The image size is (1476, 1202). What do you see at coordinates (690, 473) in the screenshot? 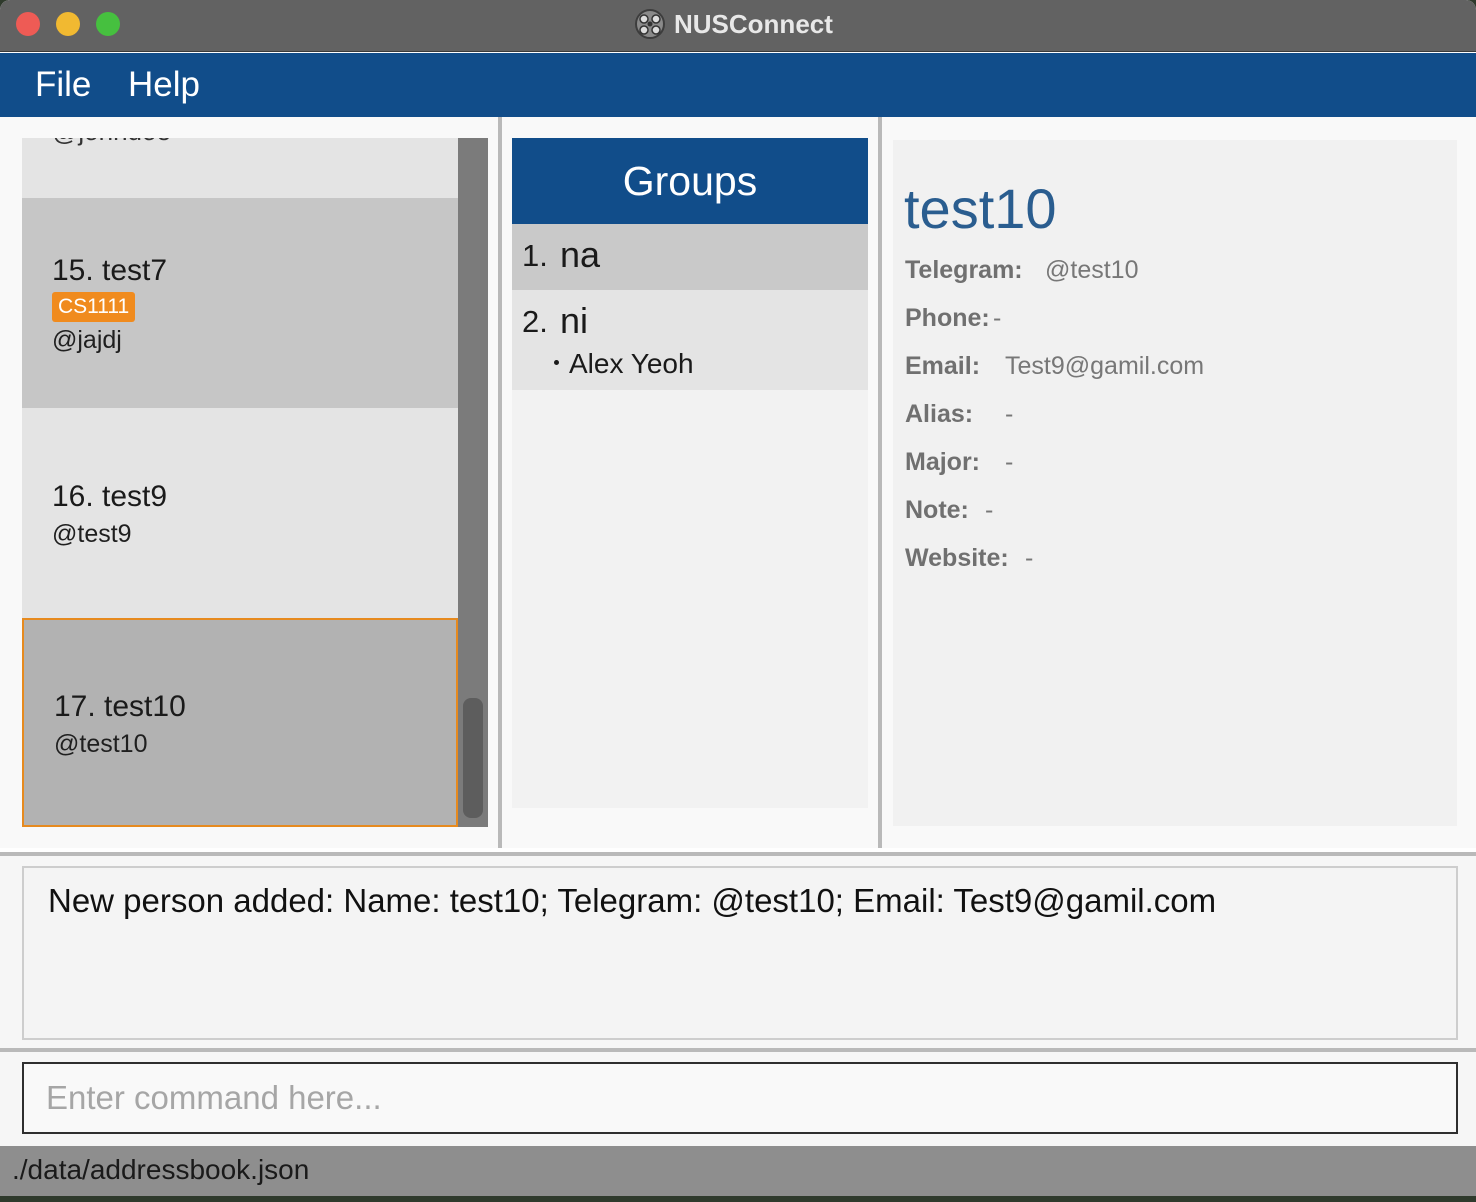
I see `group-list: Groups 1. na 2. ni Alex Yeoh` at bounding box center [690, 473].